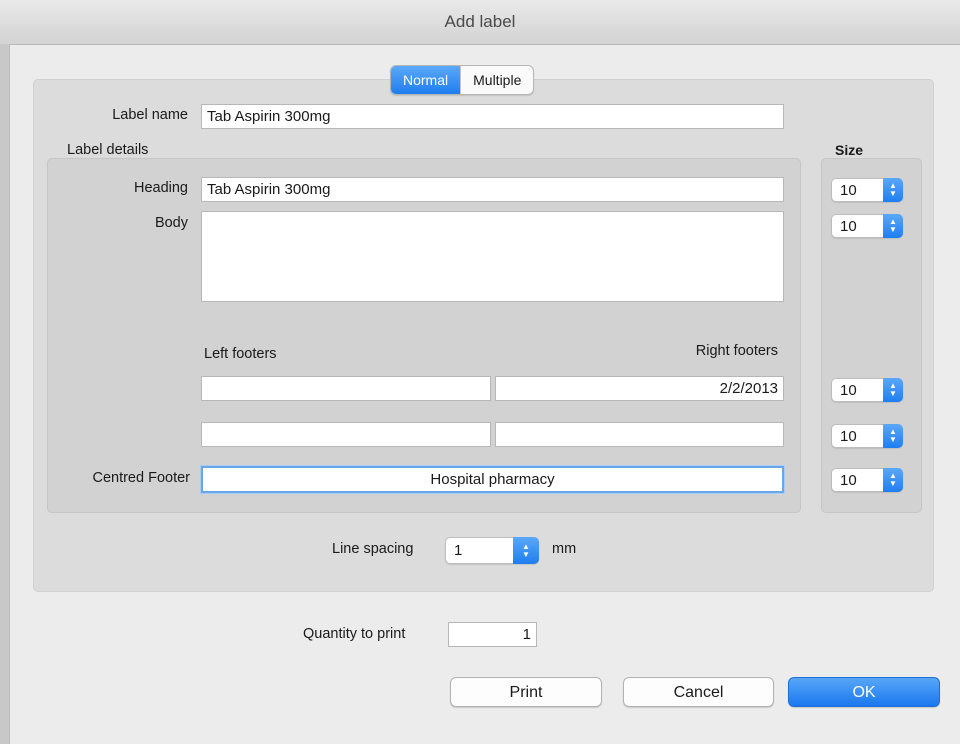 The width and height of the screenshot is (960, 744). I want to click on footer-2-size-select: 10 ▲ ▼, so click(867, 436).